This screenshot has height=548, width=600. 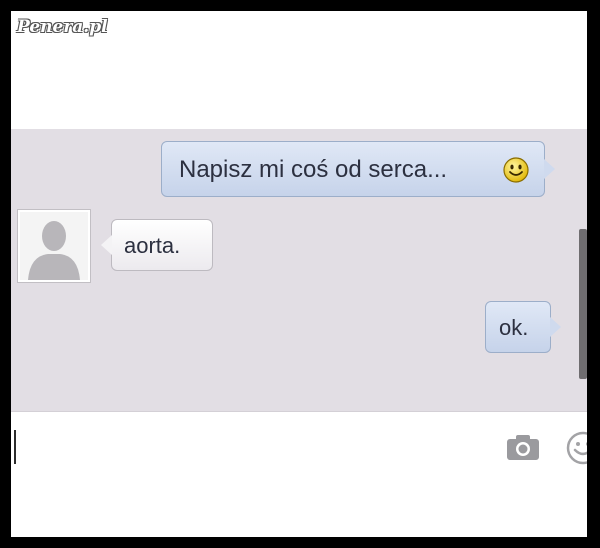 What do you see at coordinates (15, 447) in the screenshot?
I see `text-cursor` at bounding box center [15, 447].